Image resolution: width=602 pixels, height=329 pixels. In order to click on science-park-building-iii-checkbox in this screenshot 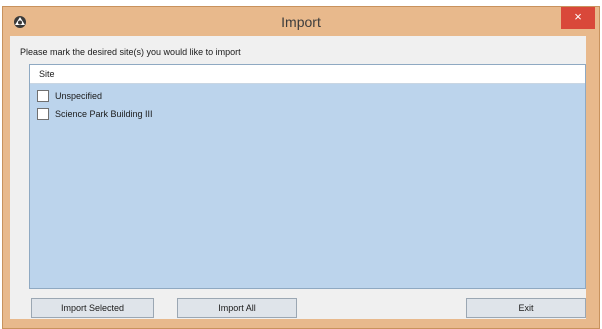, I will do `click(43, 114)`.